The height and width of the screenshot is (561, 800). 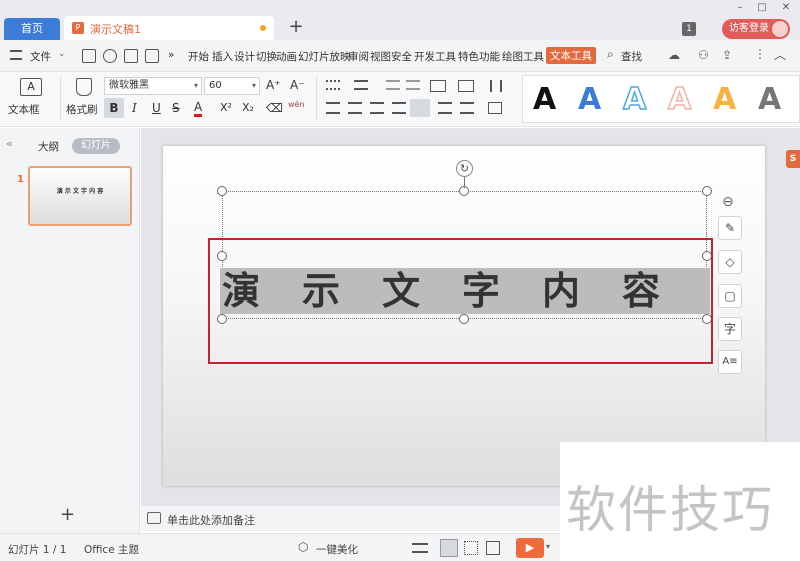 What do you see at coordinates (727, 55) in the screenshot?
I see `share-icon: ⇪` at bounding box center [727, 55].